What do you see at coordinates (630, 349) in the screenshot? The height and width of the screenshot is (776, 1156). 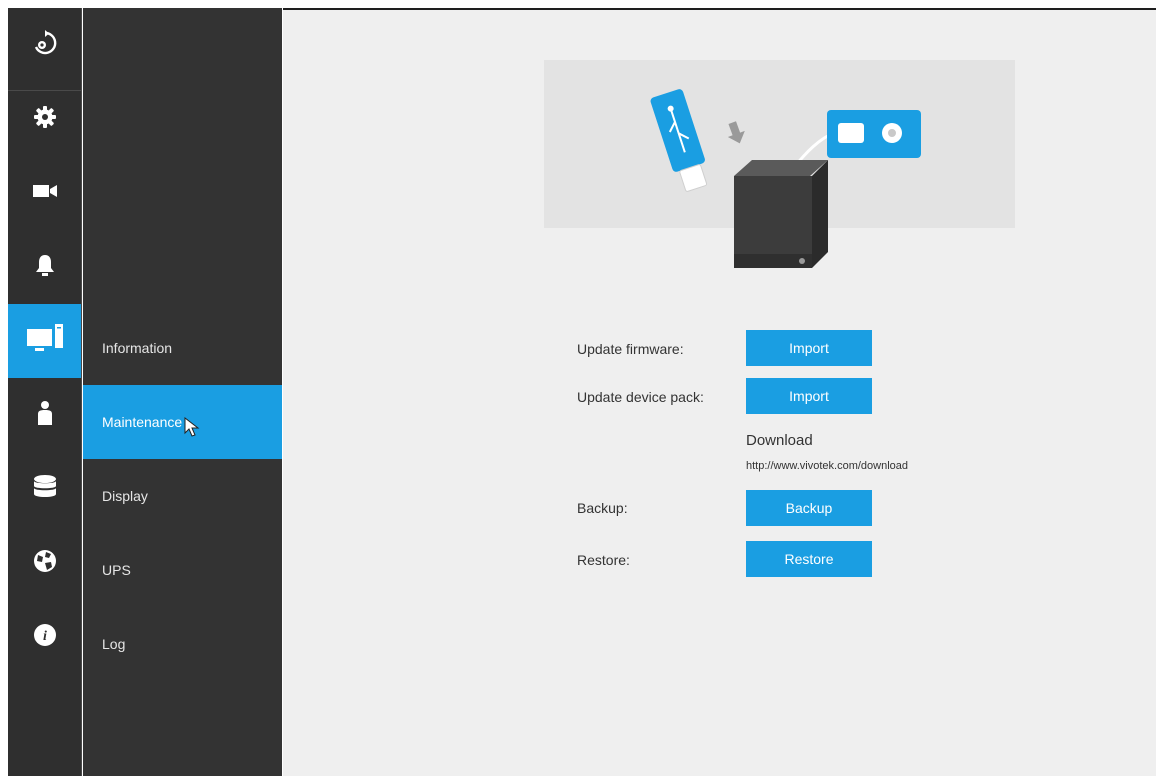 I see `update-firmware-label: Update firmware:` at bounding box center [630, 349].